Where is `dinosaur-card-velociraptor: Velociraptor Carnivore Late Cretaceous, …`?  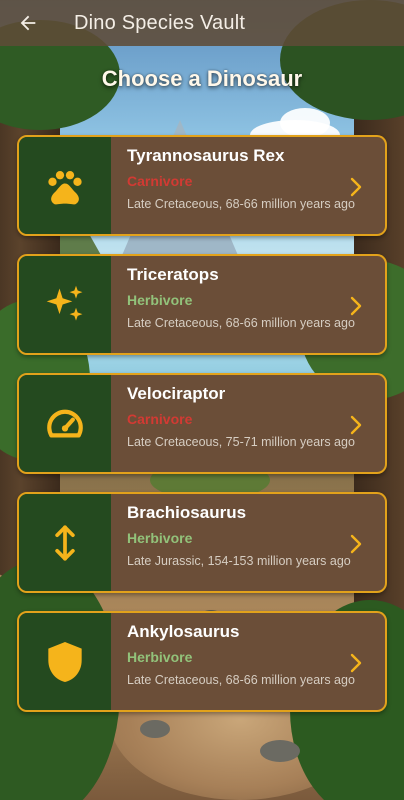
dinosaur-card-velociraptor: Velociraptor Carnivore Late Cretaceous, … is located at coordinates (202, 423).